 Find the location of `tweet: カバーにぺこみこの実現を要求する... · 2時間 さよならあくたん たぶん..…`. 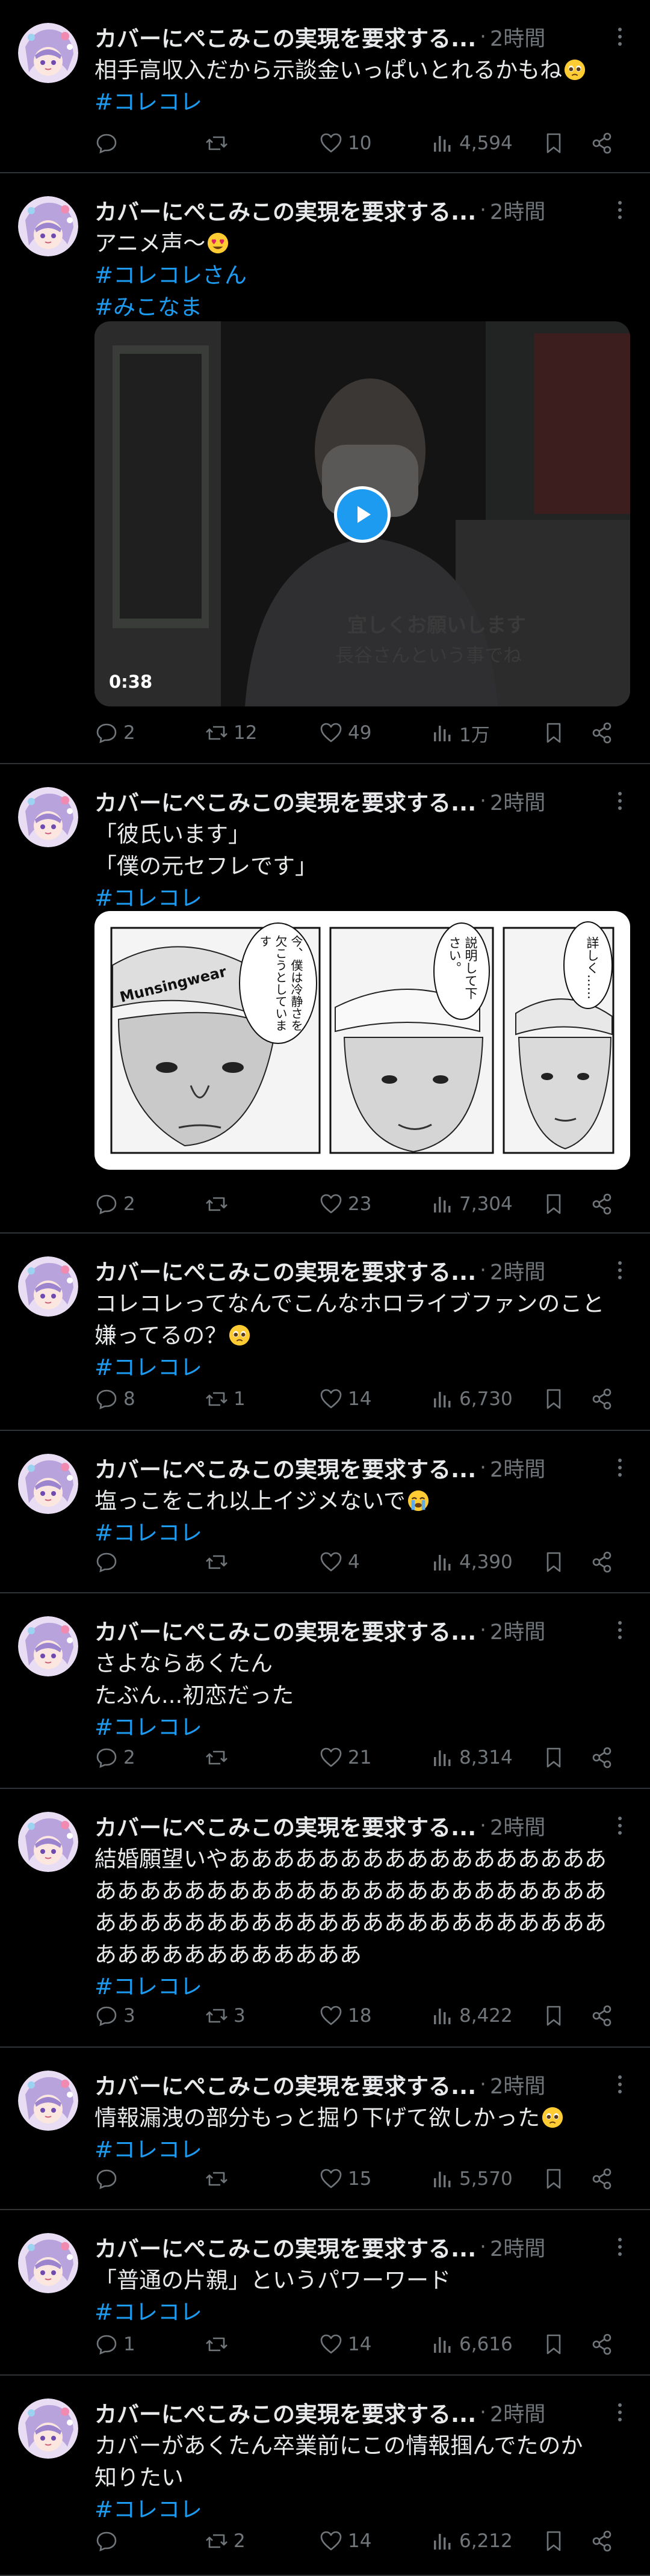

tweet: カバーにぺこみこの実現を要求する... · 2時間 さよならあくたん たぶん..… is located at coordinates (325, 1691).